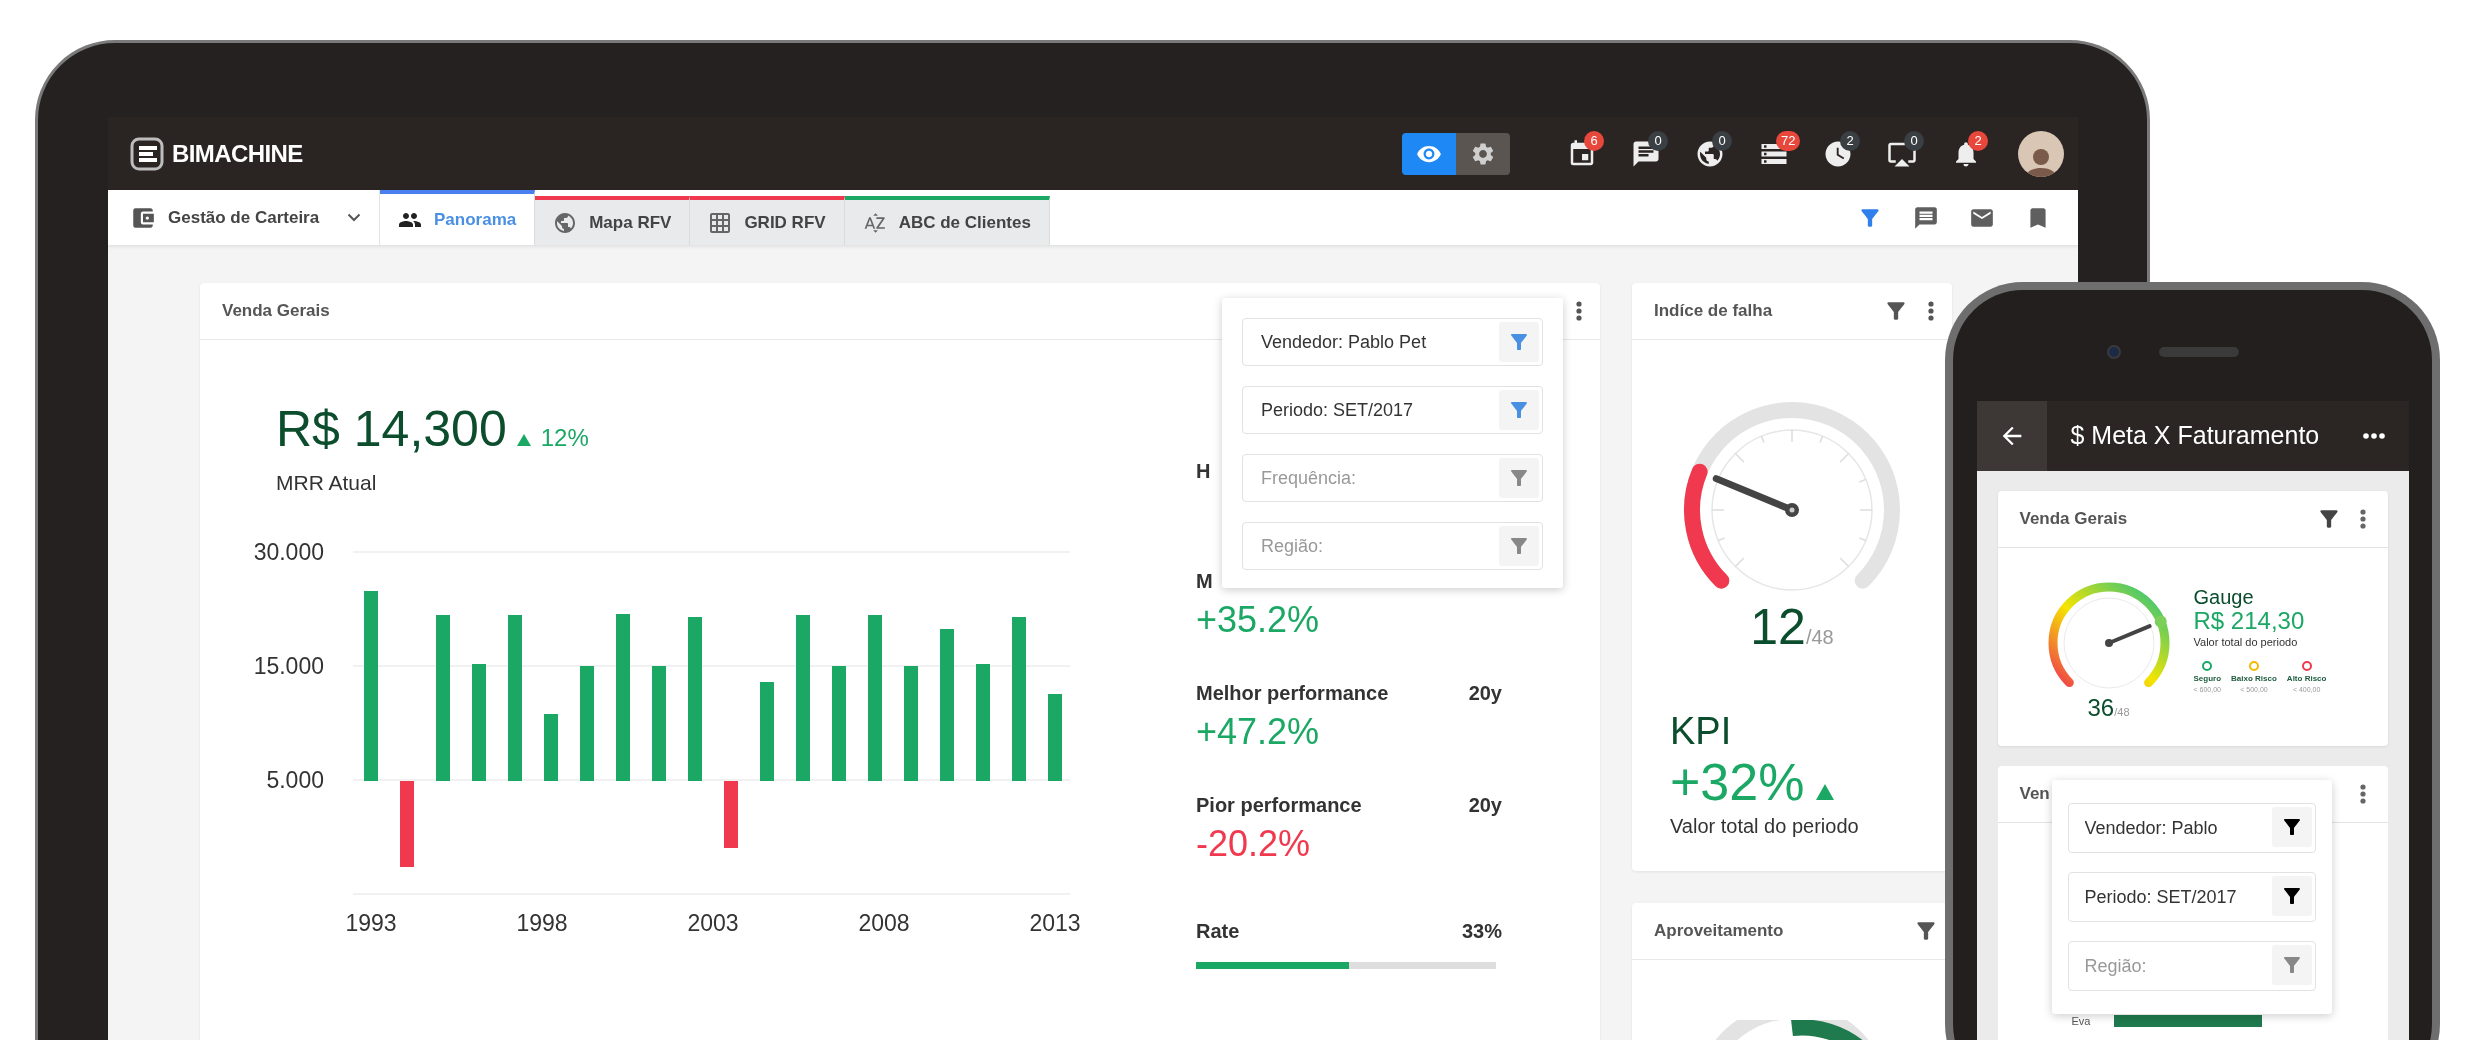 This screenshot has width=2480, height=1040. Describe the element at coordinates (884, 922) in the screenshot. I see `axis-label: 2008` at that location.